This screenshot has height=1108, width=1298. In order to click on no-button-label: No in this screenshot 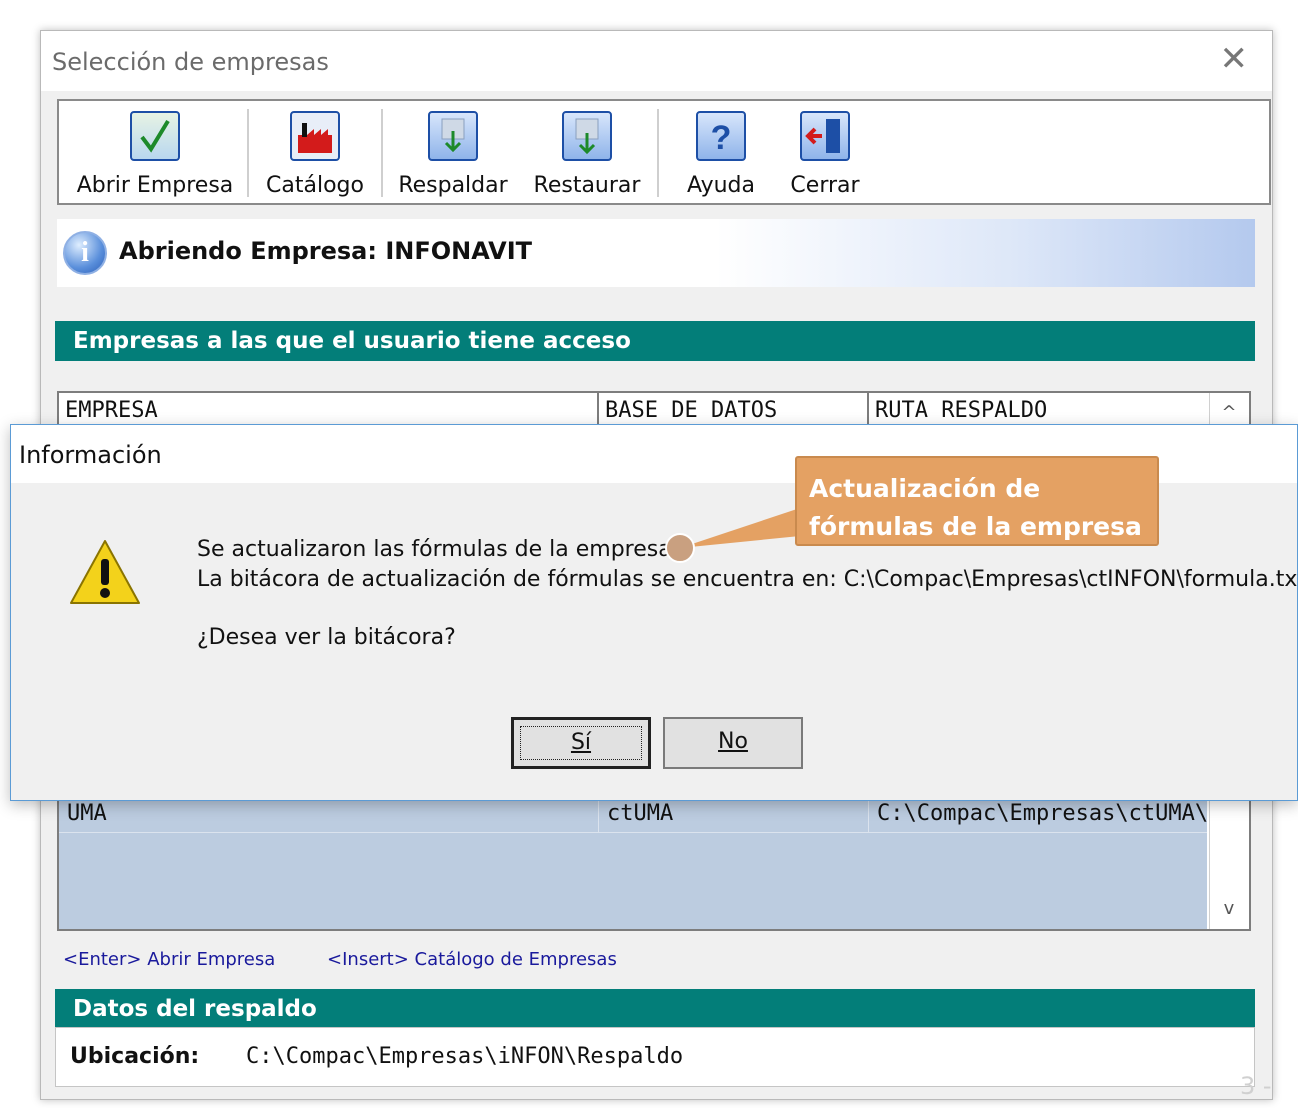, I will do `click(733, 741)`.